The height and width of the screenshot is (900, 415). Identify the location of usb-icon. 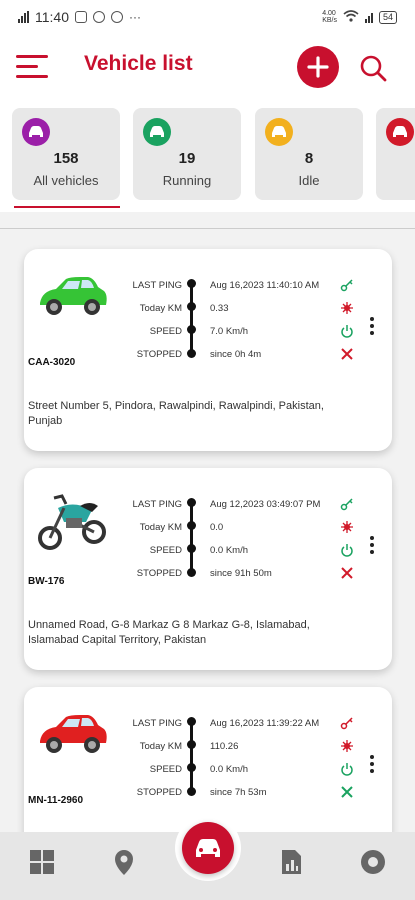
(99, 17).